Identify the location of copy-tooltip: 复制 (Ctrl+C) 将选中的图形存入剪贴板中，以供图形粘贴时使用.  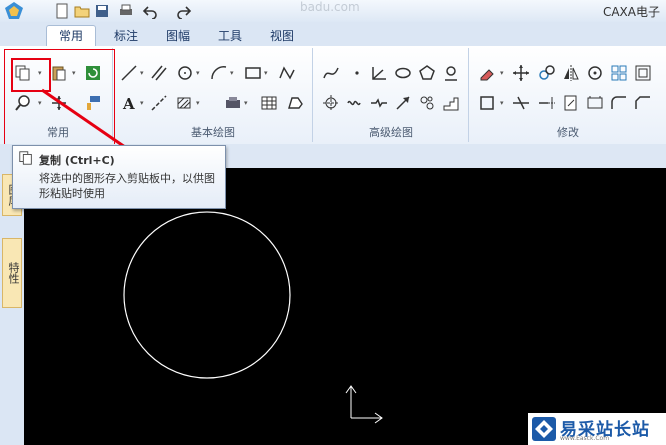
(119, 177).